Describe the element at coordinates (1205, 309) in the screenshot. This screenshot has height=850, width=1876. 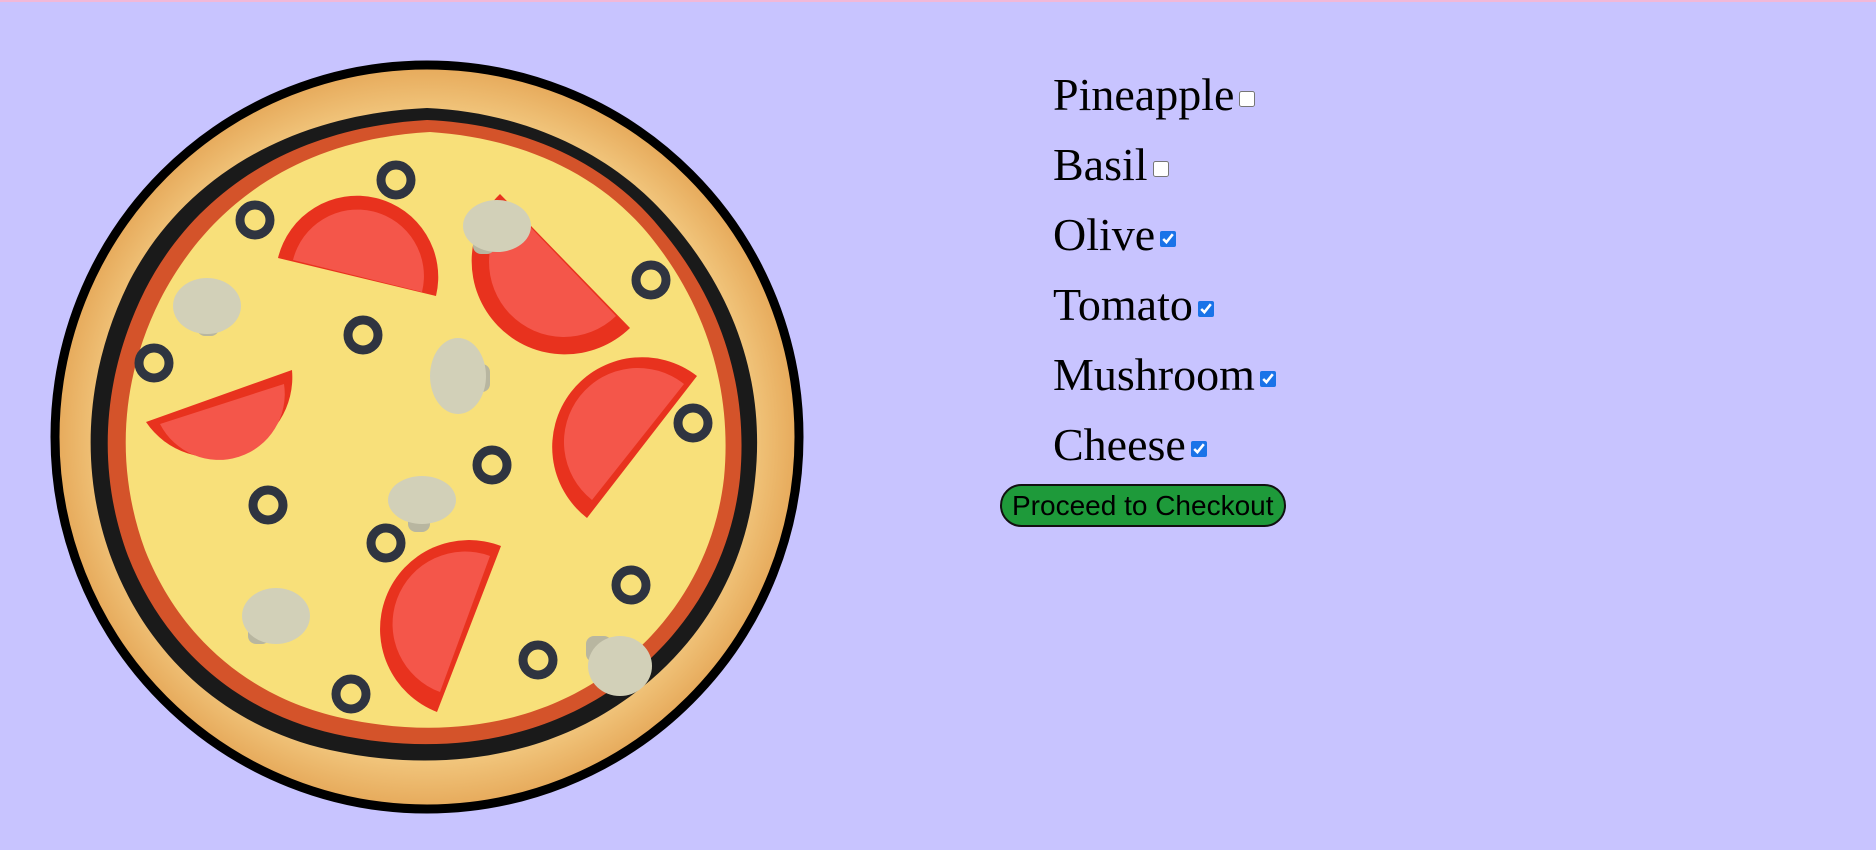
I see `topping-checkbox-tomato` at that location.